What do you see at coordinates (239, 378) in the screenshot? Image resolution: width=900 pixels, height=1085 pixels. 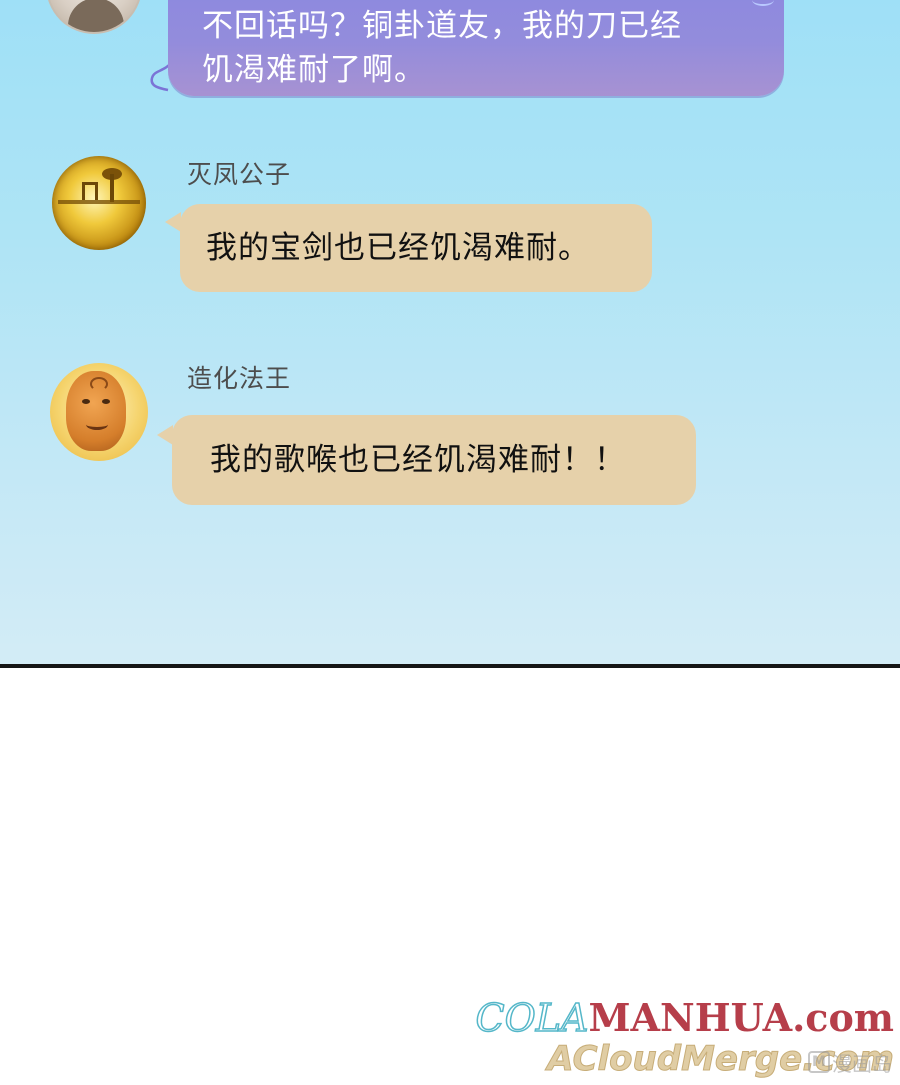 I see `sender-name: 造化法王` at bounding box center [239, 378].